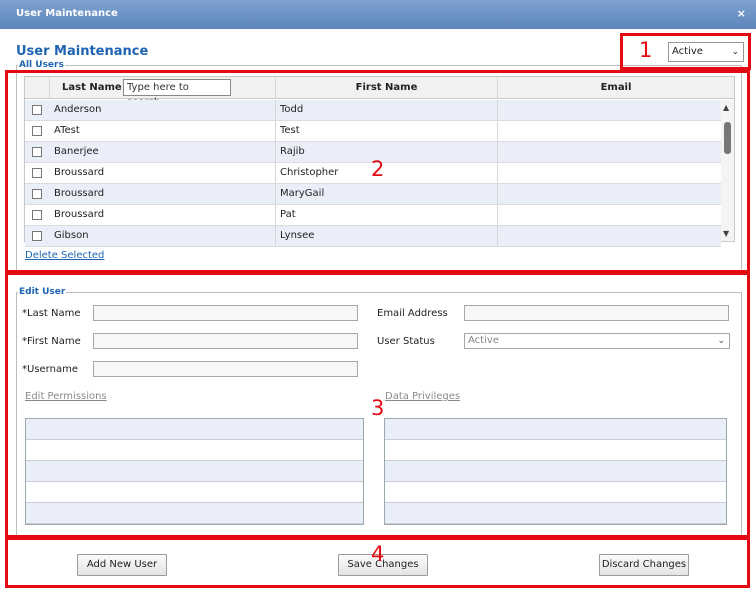 The height and width of the screenshot is (594, 756). I want to click on window-title: User Maintenance, so click(67, 13).